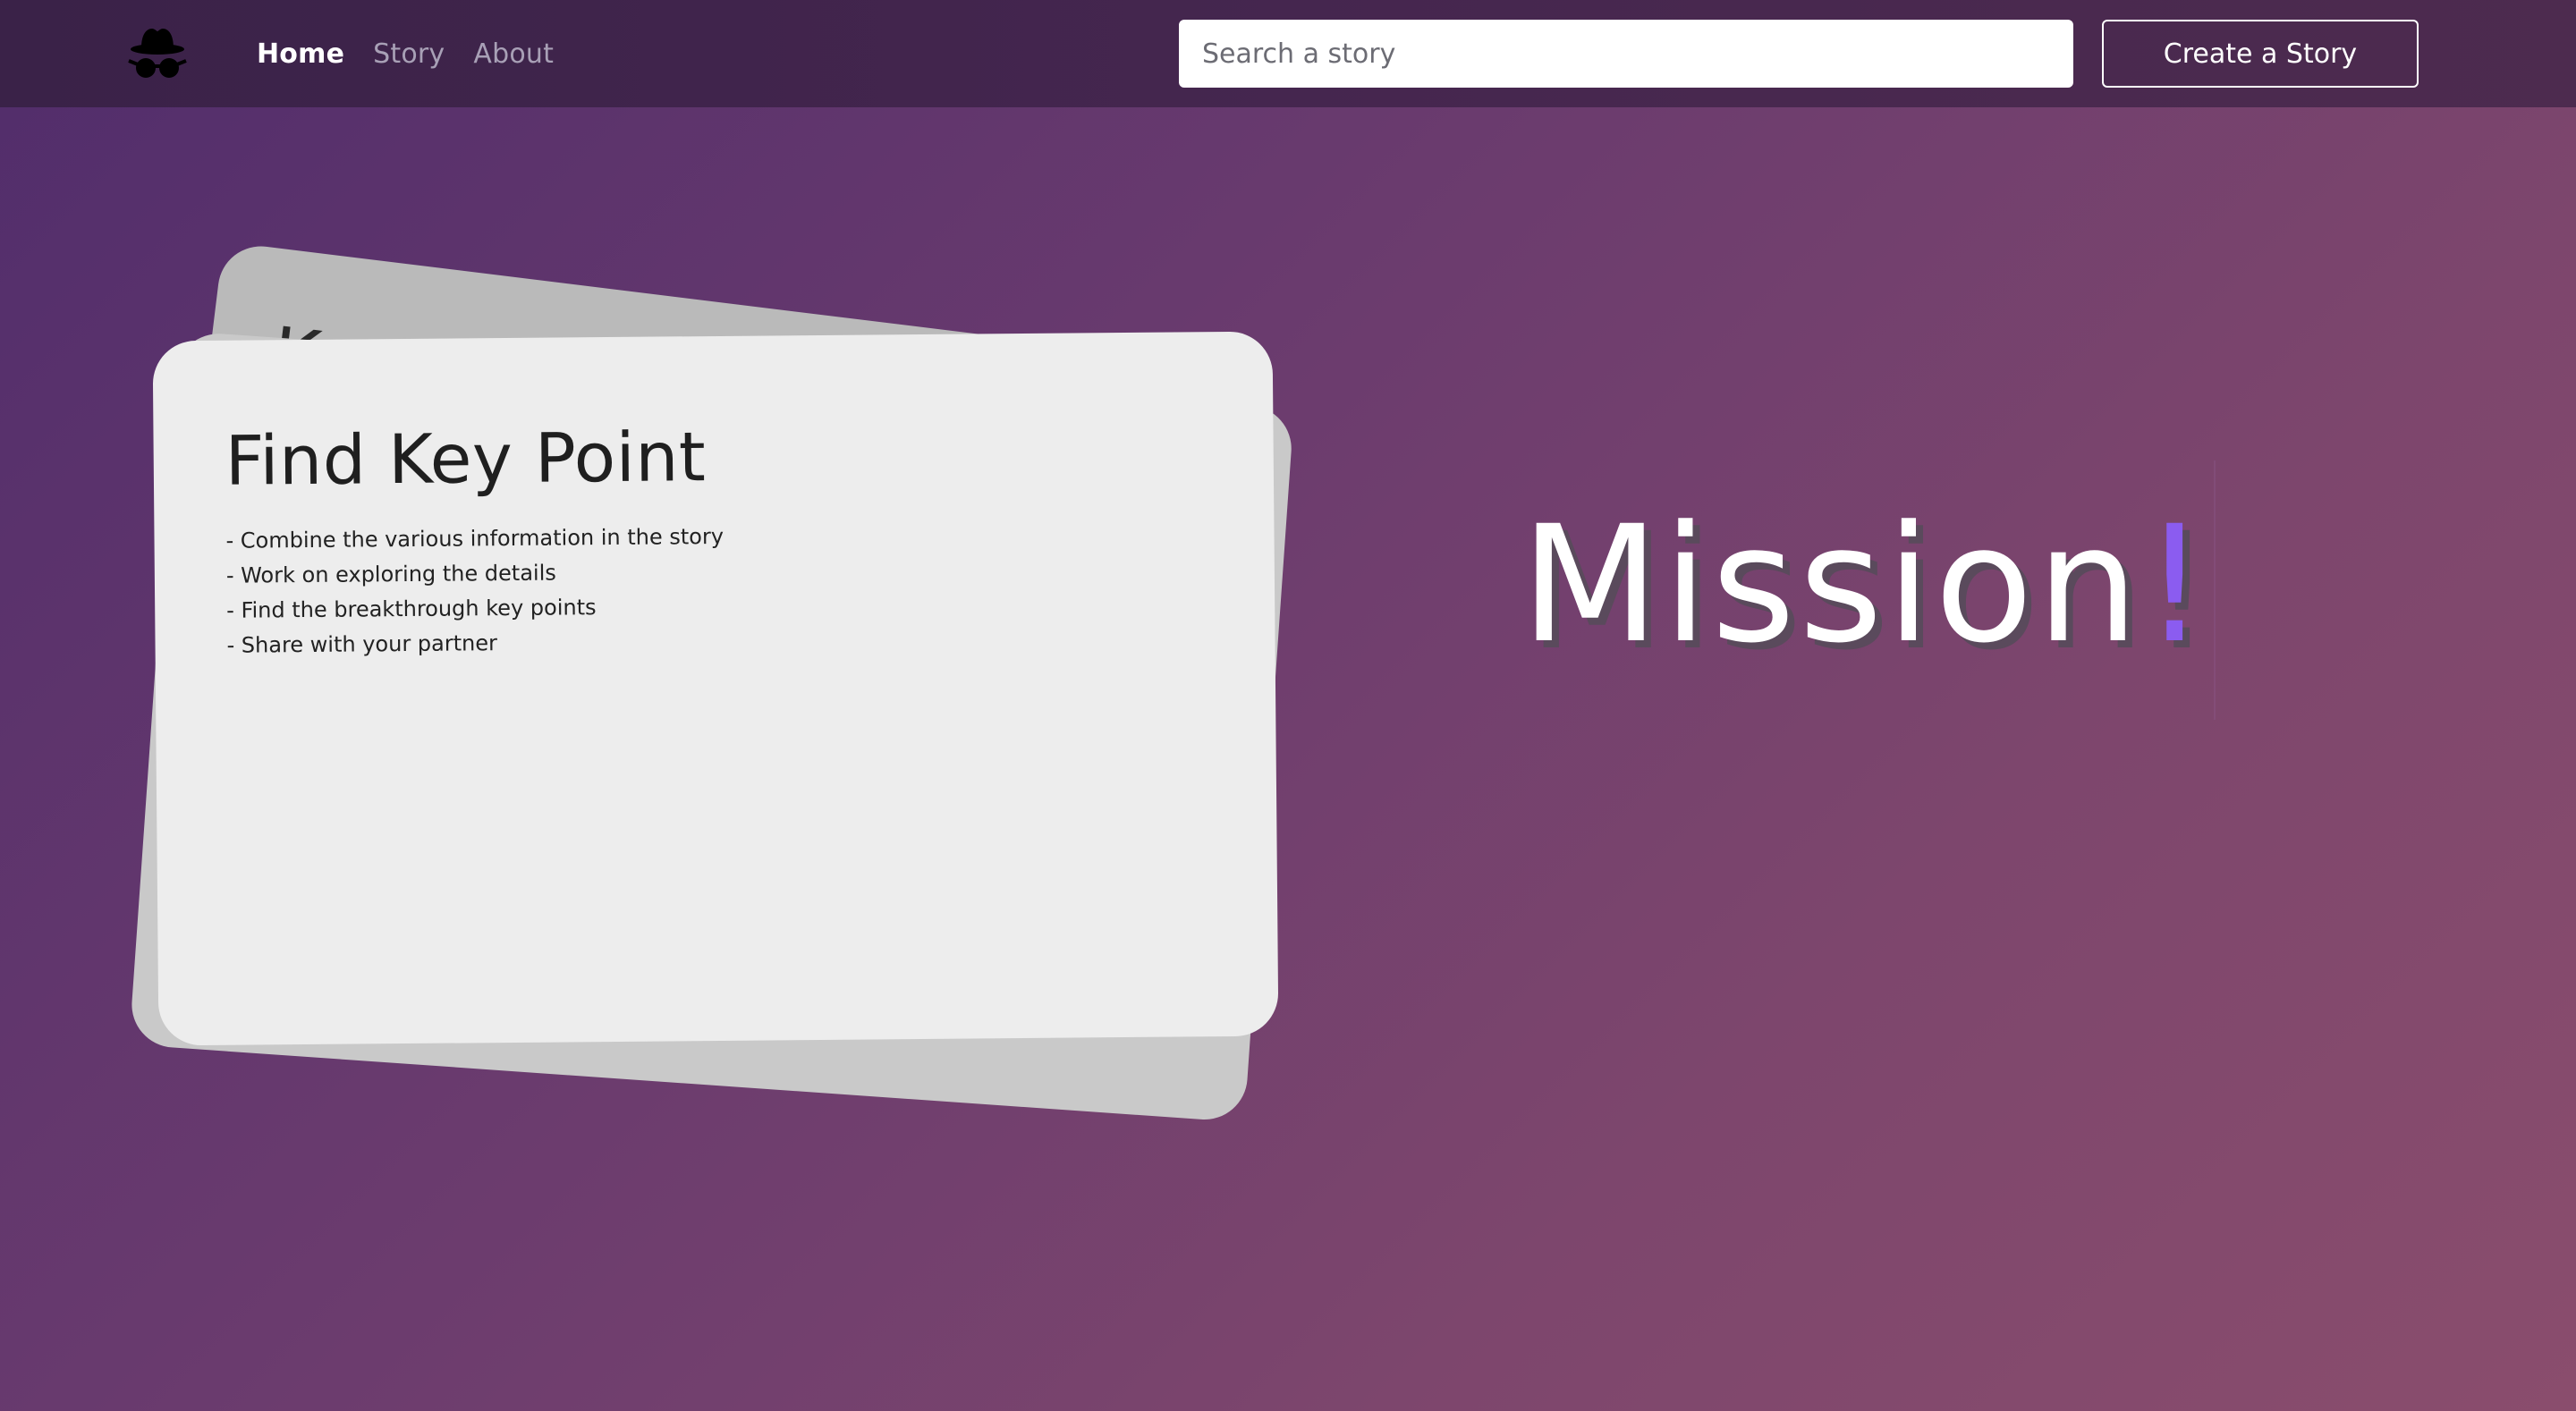 This screenshot has width=2576, height=1411. I want to click on top-navbar: Home Story About Create a Story, so click(1288, 54).